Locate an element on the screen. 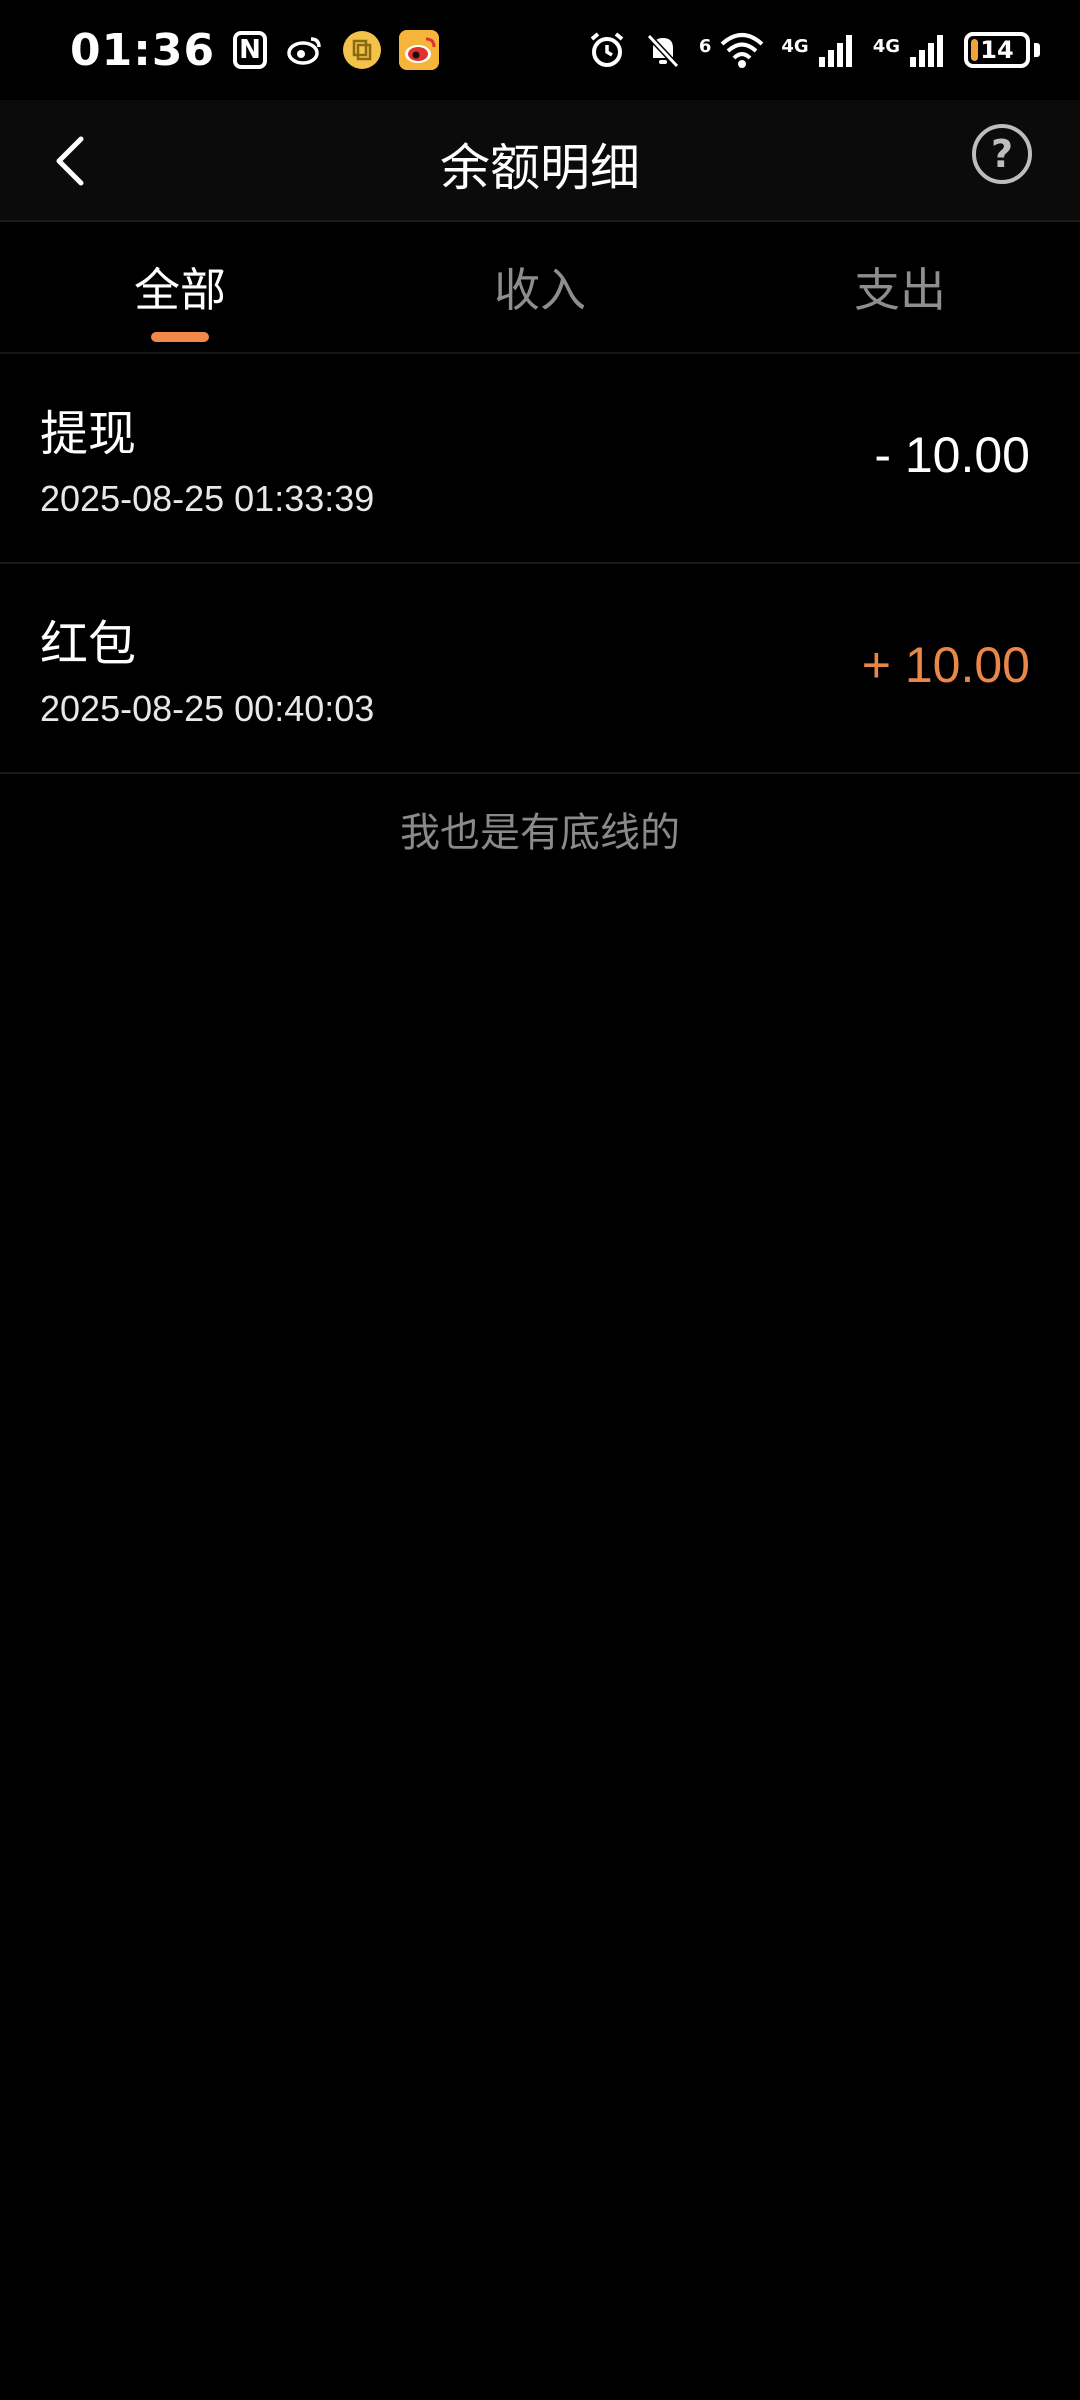 Image resolution: width=1080 pixels, height=2400 pixels. question-mark-icon: ? is located at coordinates (1002, 154).